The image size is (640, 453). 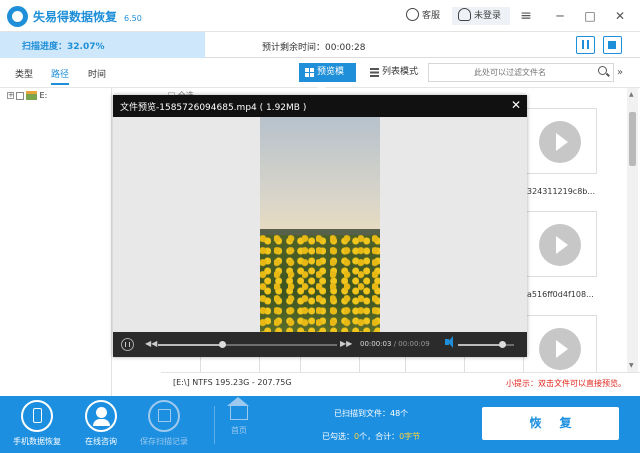 I want to click on modal-header: 文件预览-1585726094685.mp4 ( 1.92MB ) ✕, so click(x=320, y=106).